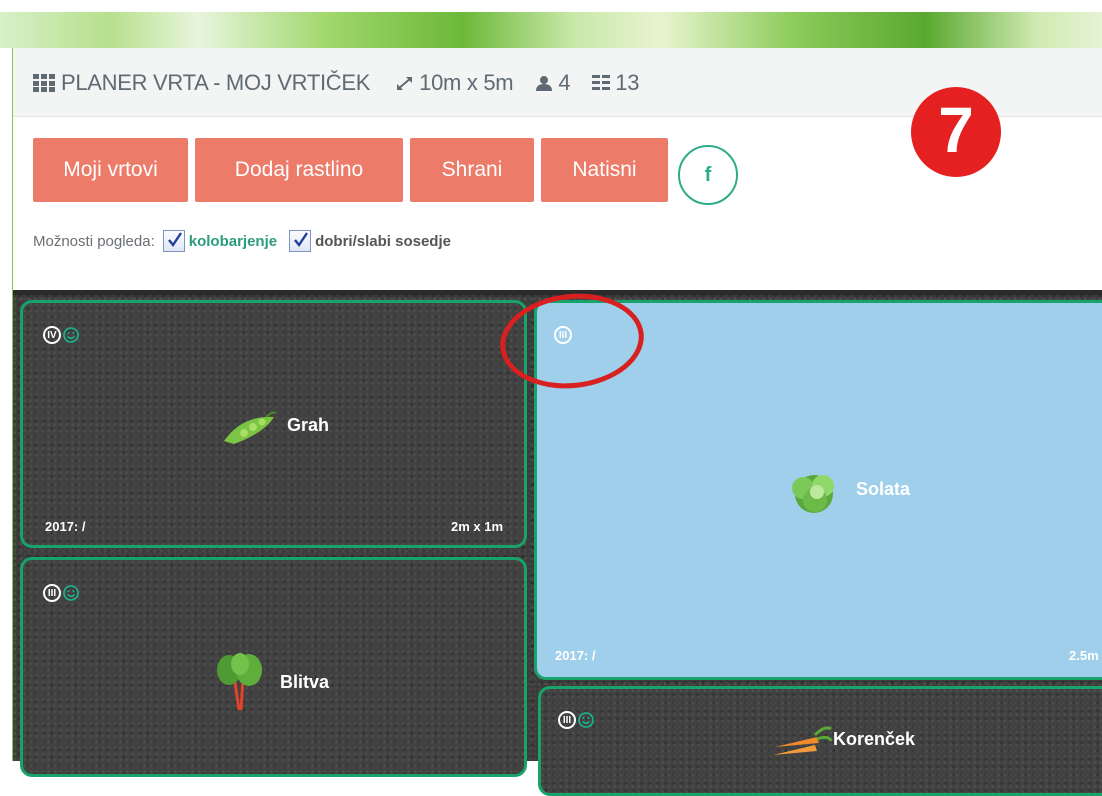  I want to click on view-options-label: Možnosti pogleda:, so click(94, 241).